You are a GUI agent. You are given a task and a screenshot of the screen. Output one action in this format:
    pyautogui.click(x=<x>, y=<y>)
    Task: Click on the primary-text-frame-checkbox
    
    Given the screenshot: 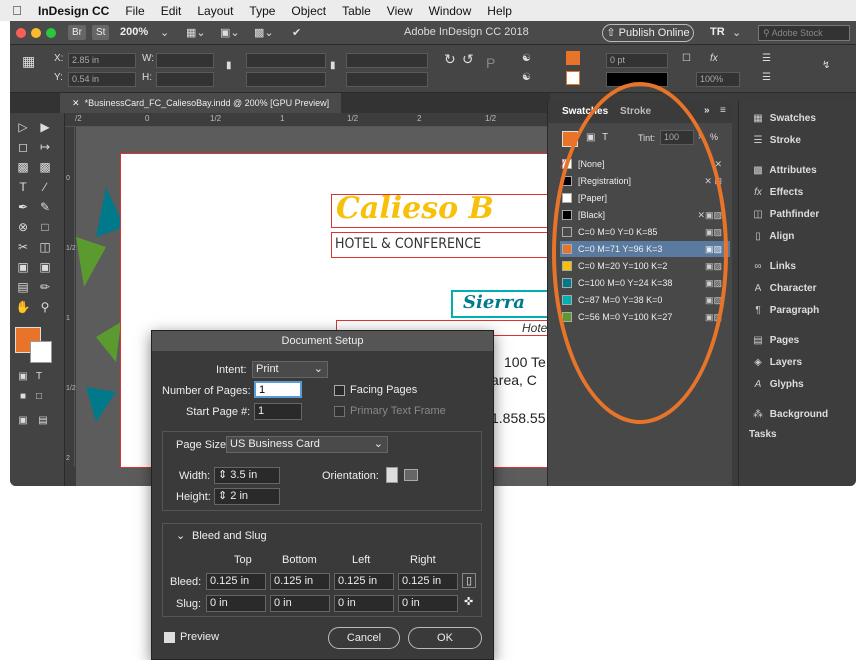 What is the action you would take?
    pyautogui.click(x=339, y=411)
    